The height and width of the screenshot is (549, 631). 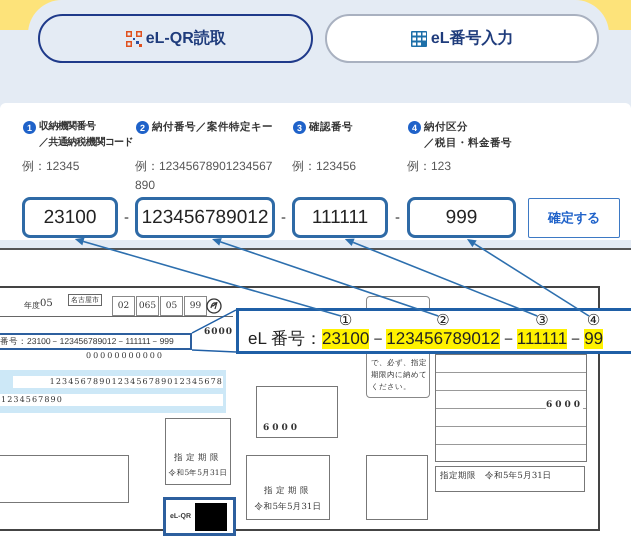 I want to click on input-field: 999, so click(x=461, y=217).